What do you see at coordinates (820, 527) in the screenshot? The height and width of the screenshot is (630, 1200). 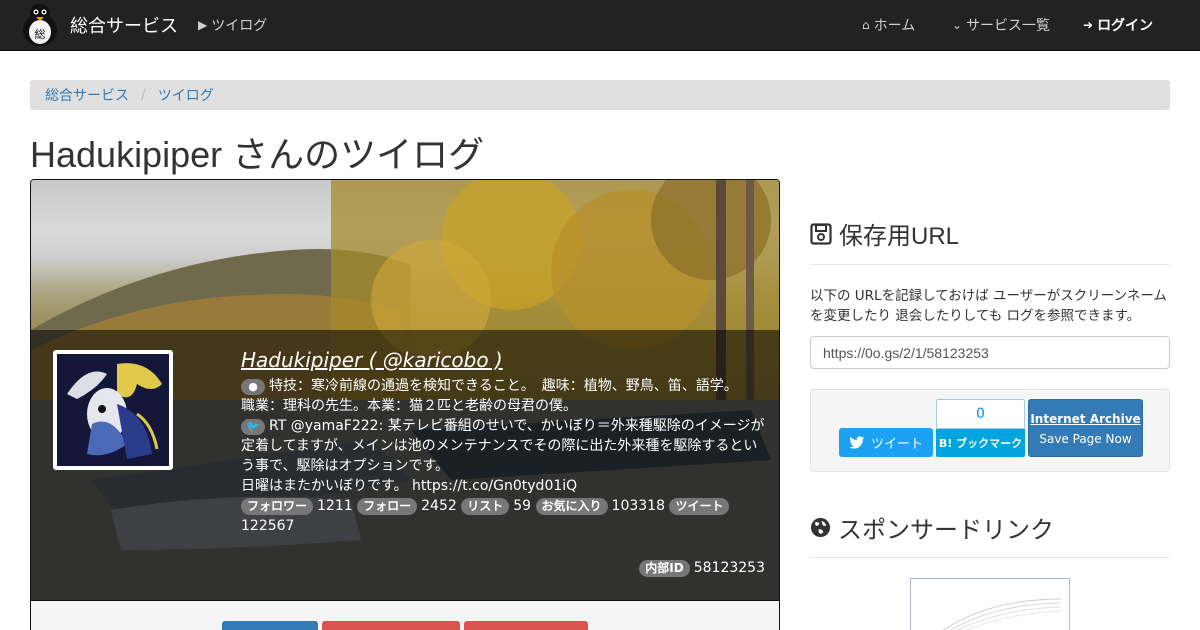 I see `globe-icon` at bounding box center [820, 527].